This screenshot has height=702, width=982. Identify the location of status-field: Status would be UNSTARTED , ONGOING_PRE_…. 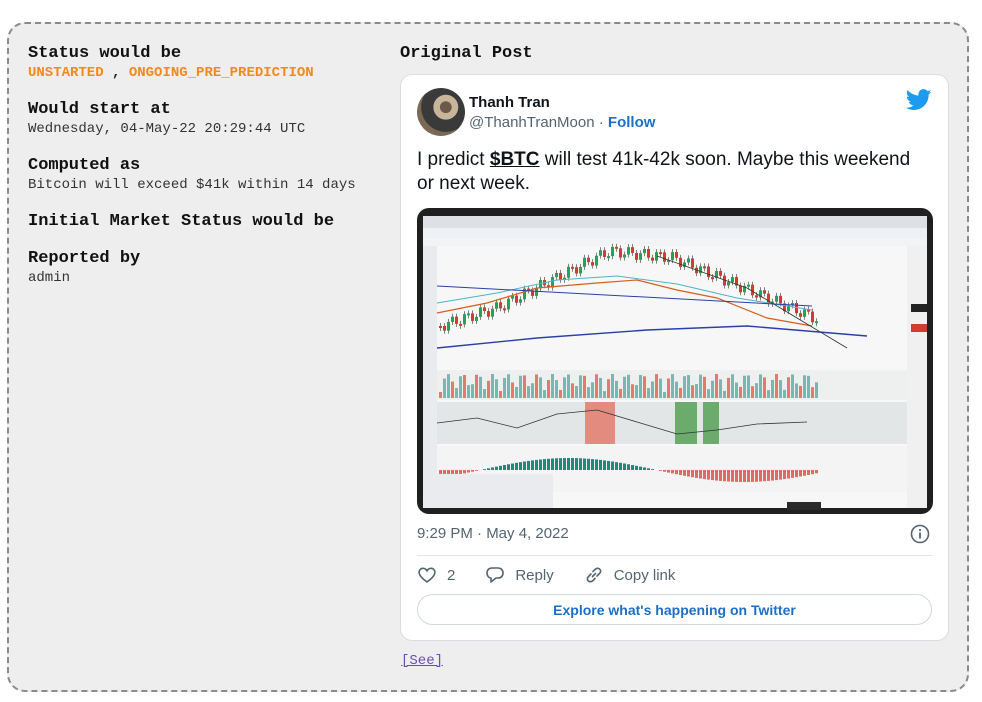
(203, 63).